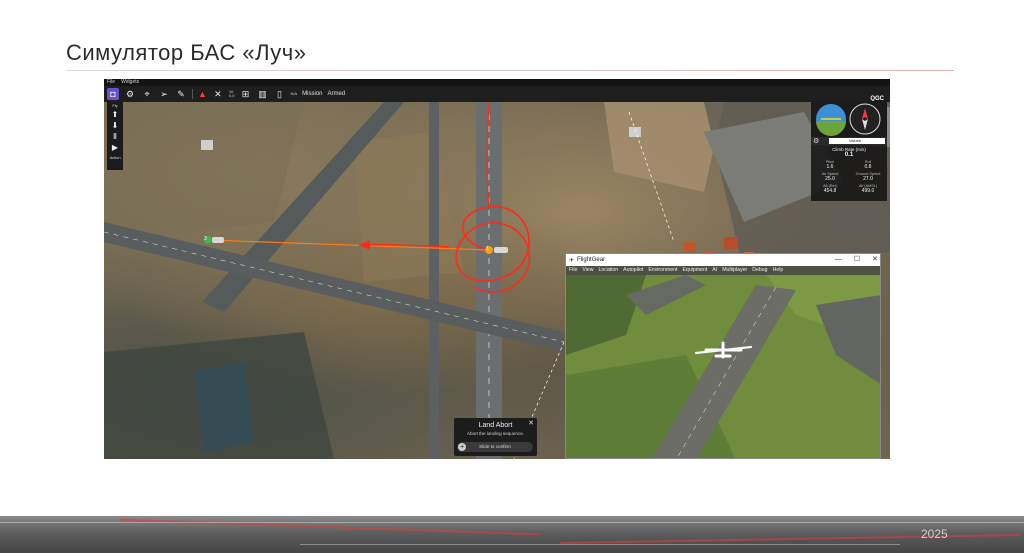 Image resolution: width=1024 pixels, height=553 pixels. I want to click on battery-value: N/A, so click(294, 93).